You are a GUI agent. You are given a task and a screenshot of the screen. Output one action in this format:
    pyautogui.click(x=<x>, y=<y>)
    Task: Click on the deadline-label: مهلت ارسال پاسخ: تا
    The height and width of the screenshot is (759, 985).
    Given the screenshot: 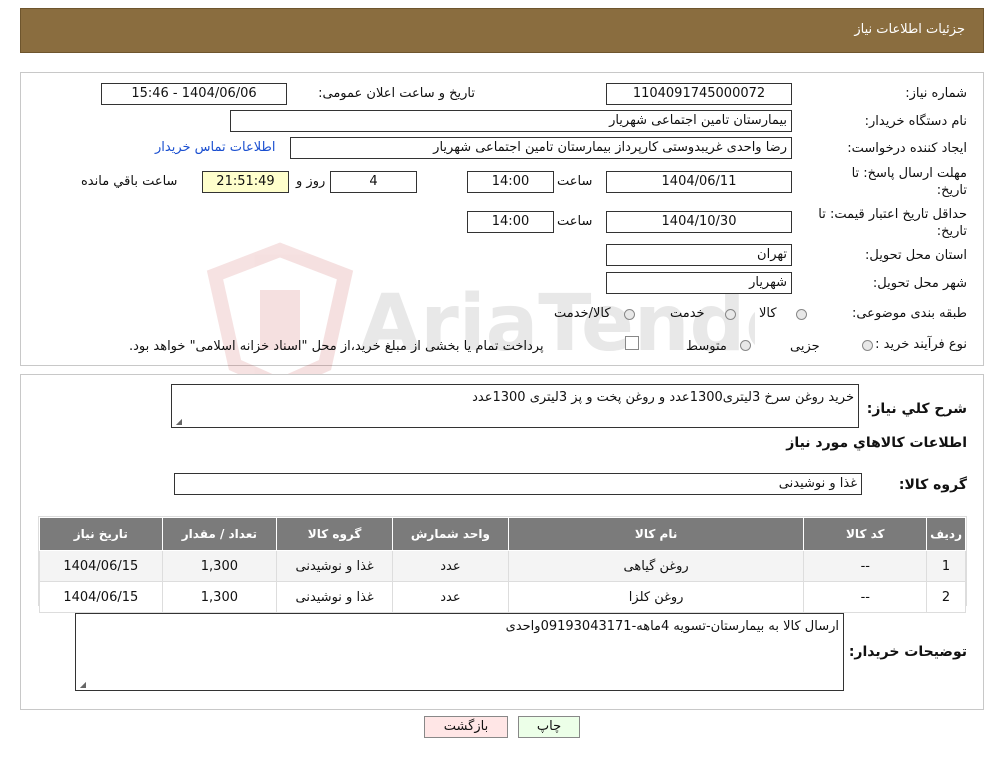 What is the action you would take?
    pyautogui.click(x=909, y=173)
    